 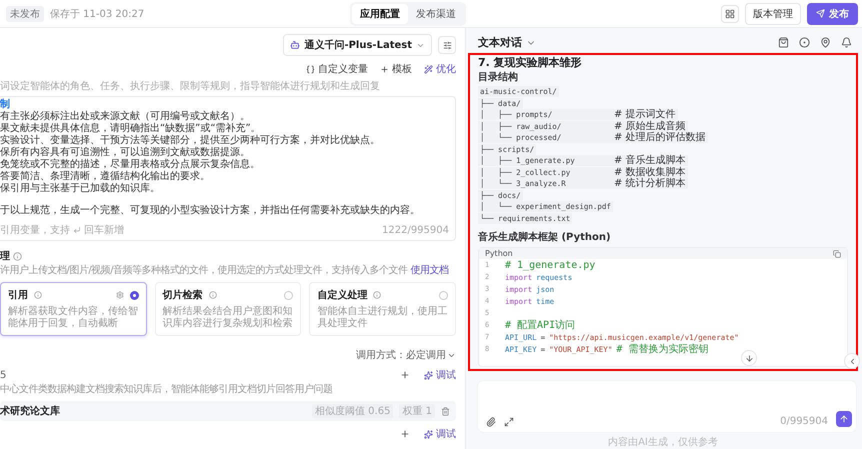 What do you see at coordinates (428, 69) in the screenshot?
I see `wand-icon` at bounding box center [428, 69].